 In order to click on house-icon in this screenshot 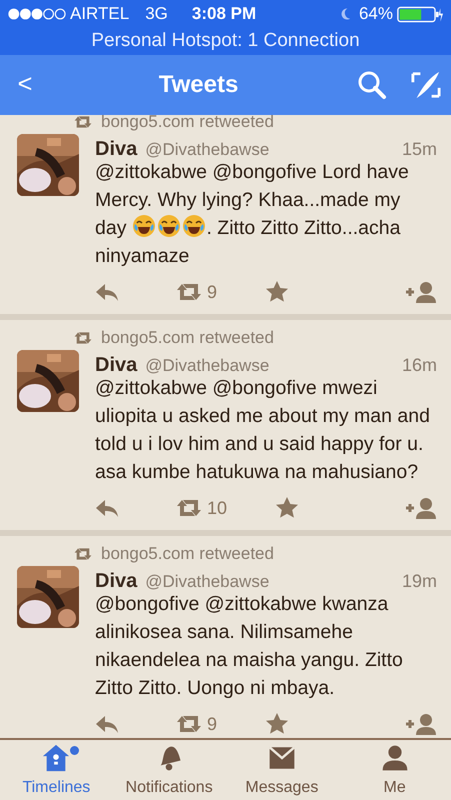, I will do `click(56, 758)`.